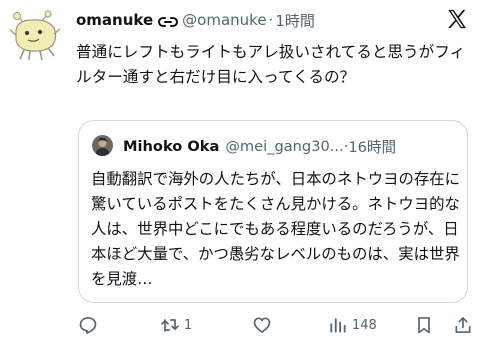 The height and width of the screenshot is (345, 480). What do you see at coordinates (295, 20) in the screenshot?
I see `post-timestamp: 1時間` at bounding box center [295, 20].